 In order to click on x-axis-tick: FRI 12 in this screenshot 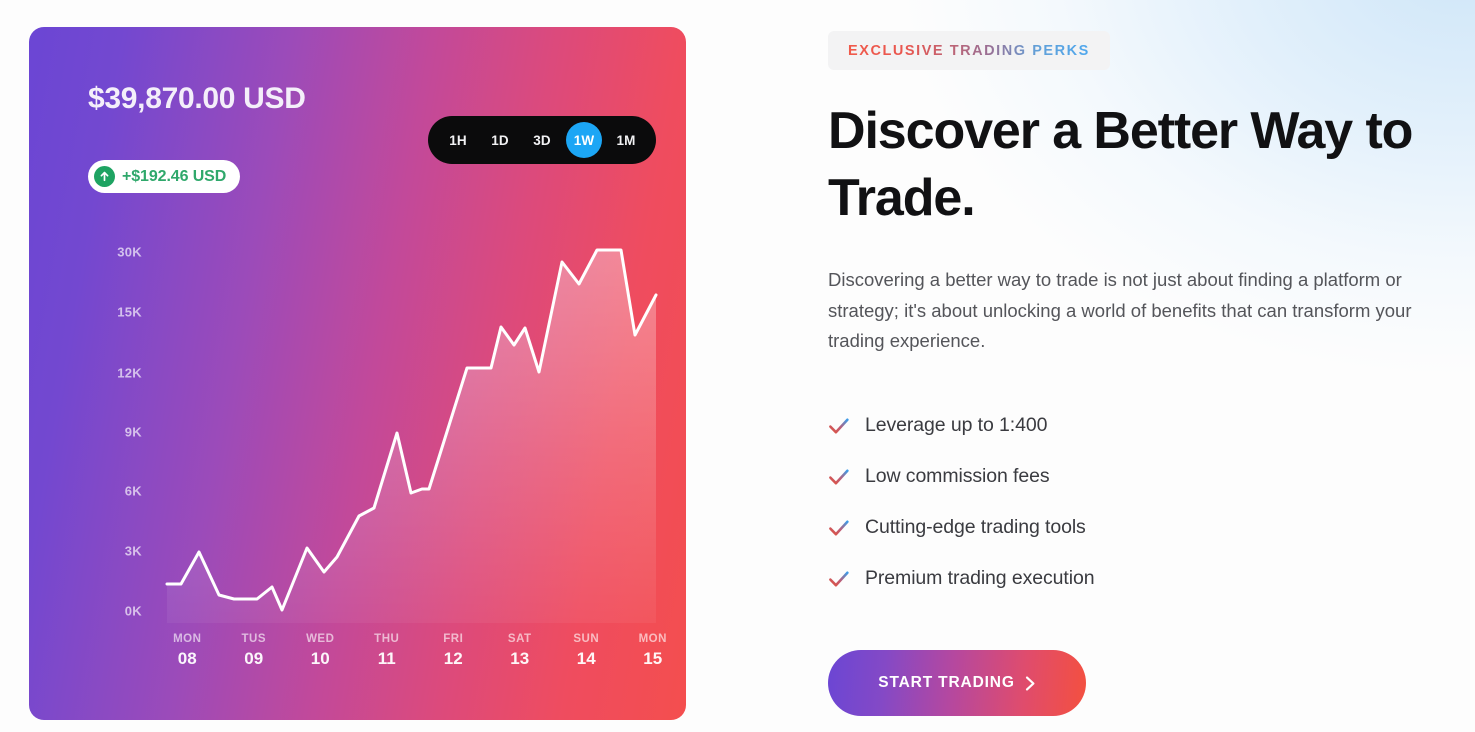, I will do `click(453, 663)`.